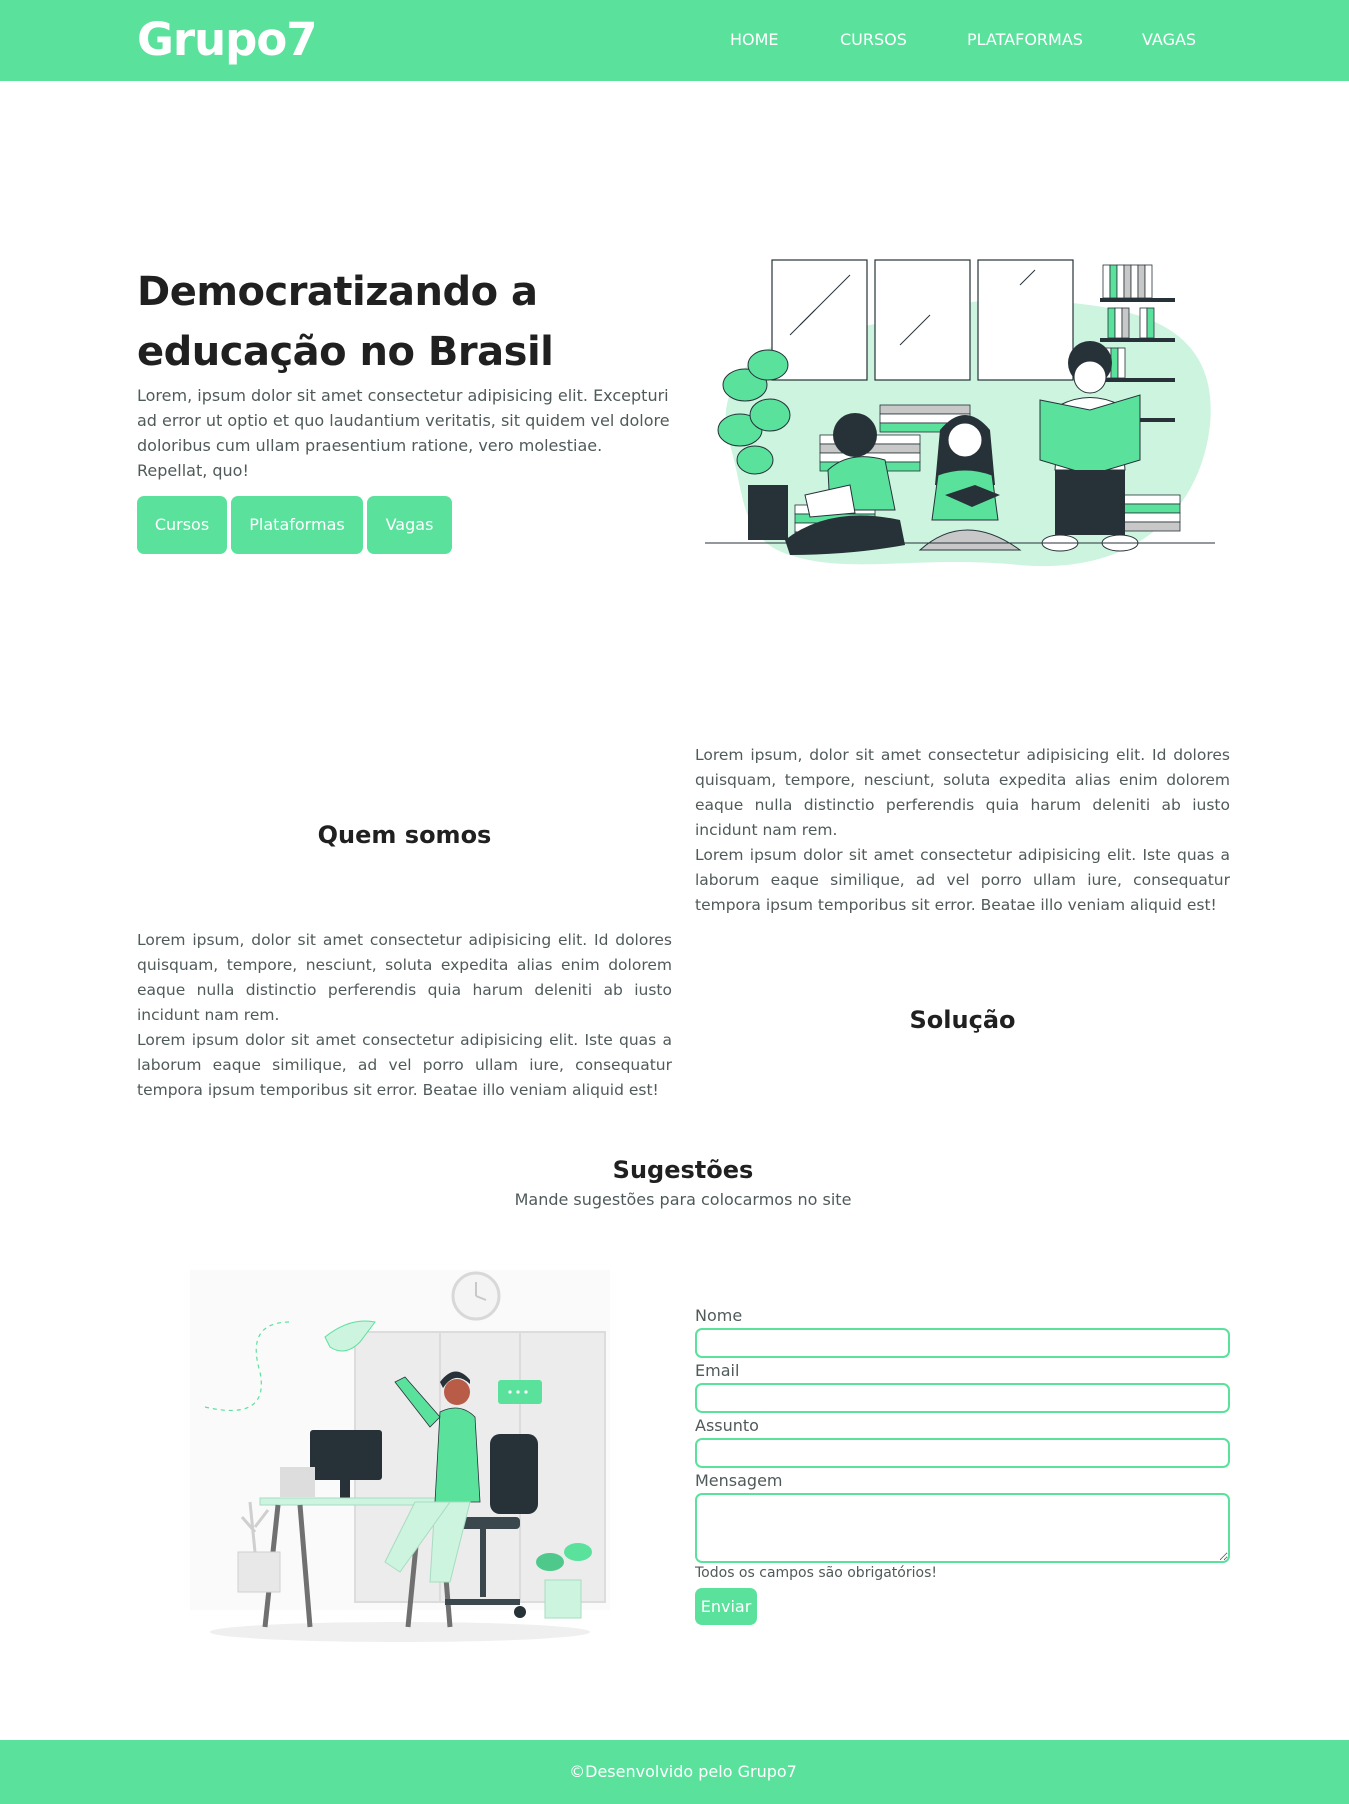 The image size is (1349, 1804). Describe the element at coordinates (719, 1315) in the screenshot. I see `nome-label: Nome` at that location.